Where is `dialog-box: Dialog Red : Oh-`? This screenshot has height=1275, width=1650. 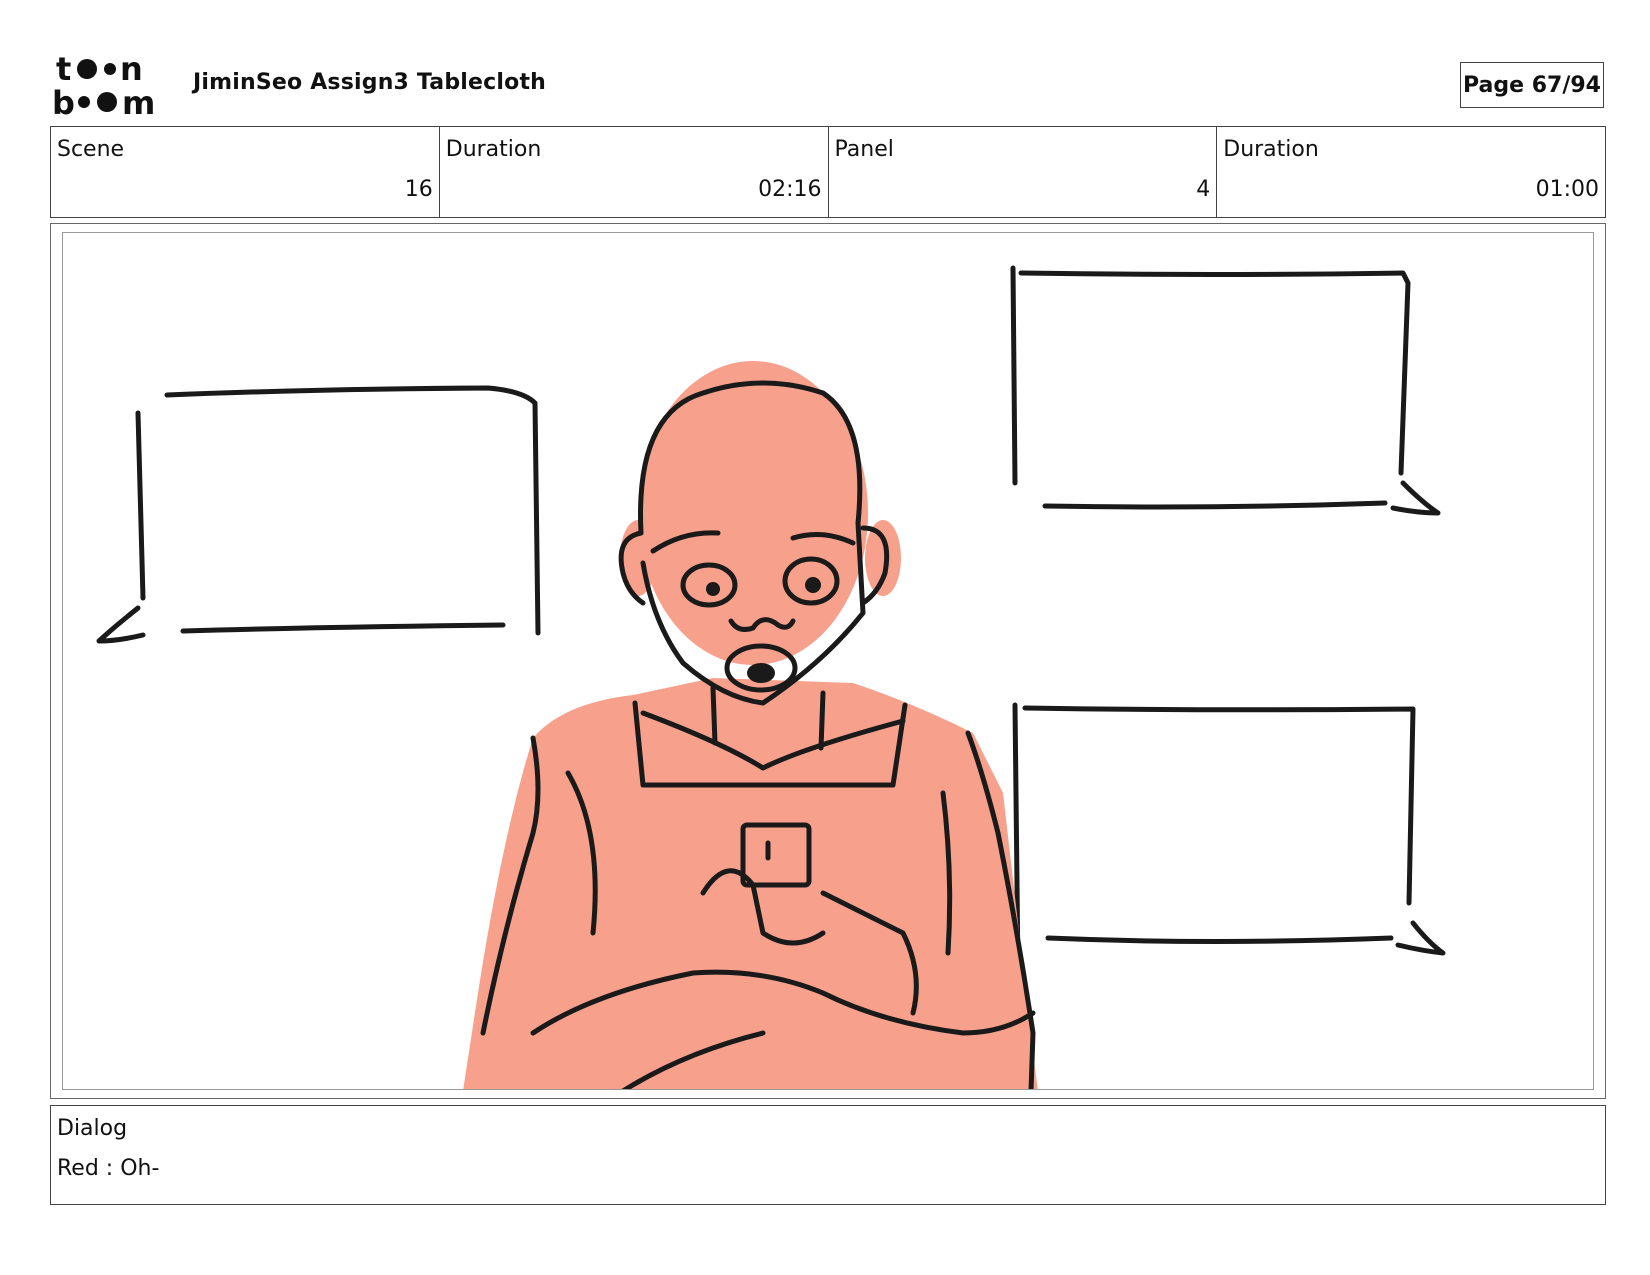 dialog-box: Dialog Red : Oh- is located at coordinates (828, 1155).